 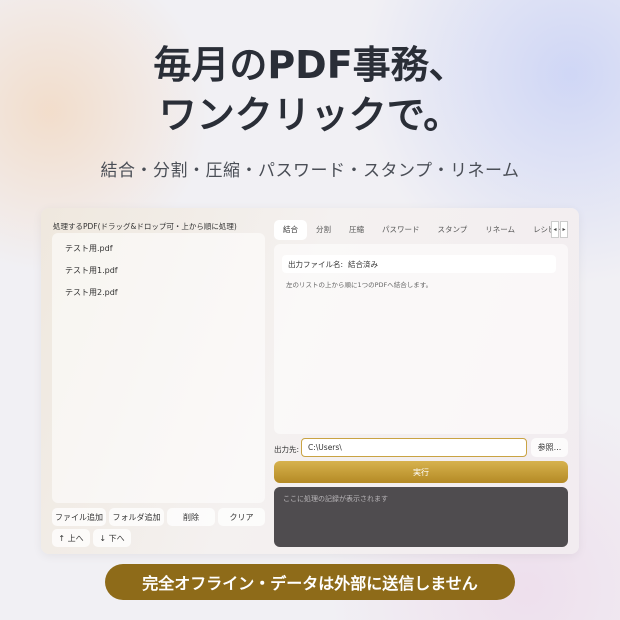 What do you see at coordinates (145, 226) in the screenshot?
I see `file-list-caption: 処理するPDF(ドラッグ&ドロップ可・上から順に処理)` at bounding box center [145, 226].